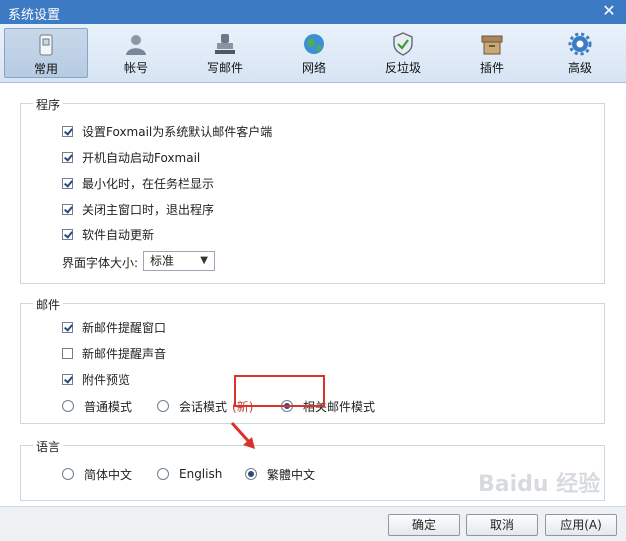 The width and height of the screenshot is (626, 541). I want to click on option-label: 软件自动更新, so click(118, 234).